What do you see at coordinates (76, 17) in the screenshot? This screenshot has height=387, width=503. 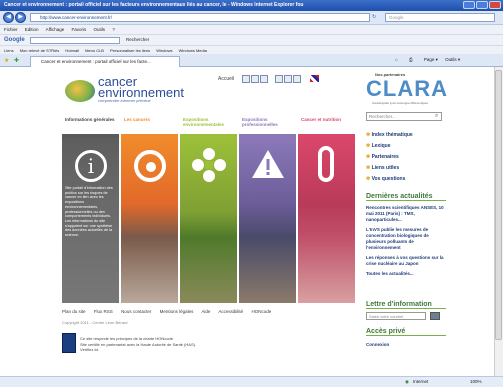 I see `url-text: http://www.cancer-environnement.fr/` at bounding box center [76, 17].